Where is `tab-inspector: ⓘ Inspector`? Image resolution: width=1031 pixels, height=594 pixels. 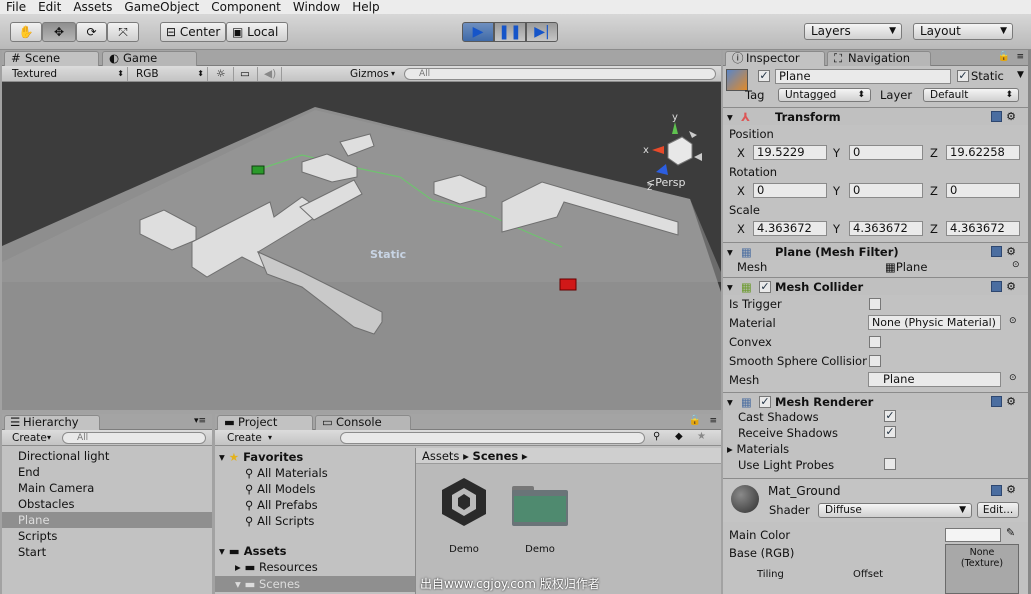 tab-inspector: ⓘ Inspector is located at coordinates (775, 58).